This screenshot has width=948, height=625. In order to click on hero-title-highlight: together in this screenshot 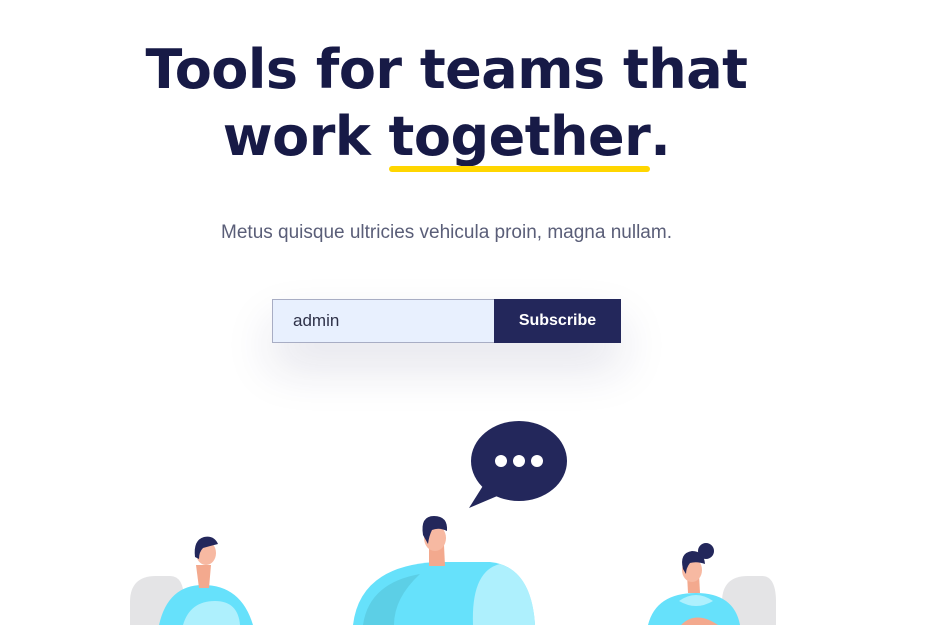, I will do `click(519, 137)`.